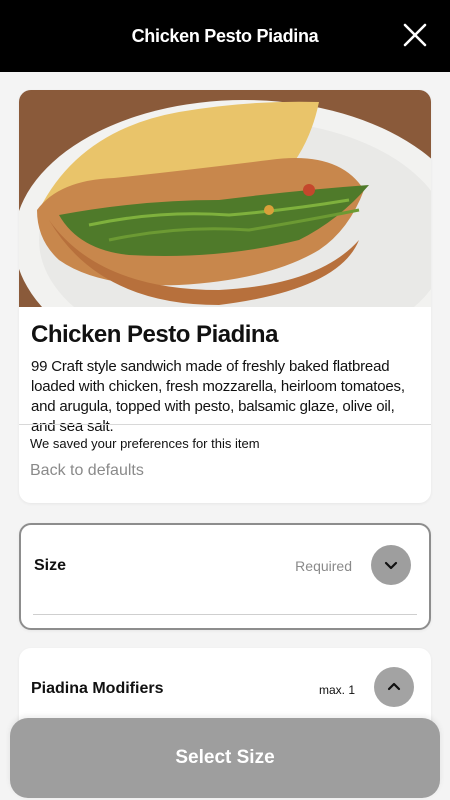  Describe the element at coordinates (336, 690) in the screenshot. I see `max-selection-label: max. 1` at that location.